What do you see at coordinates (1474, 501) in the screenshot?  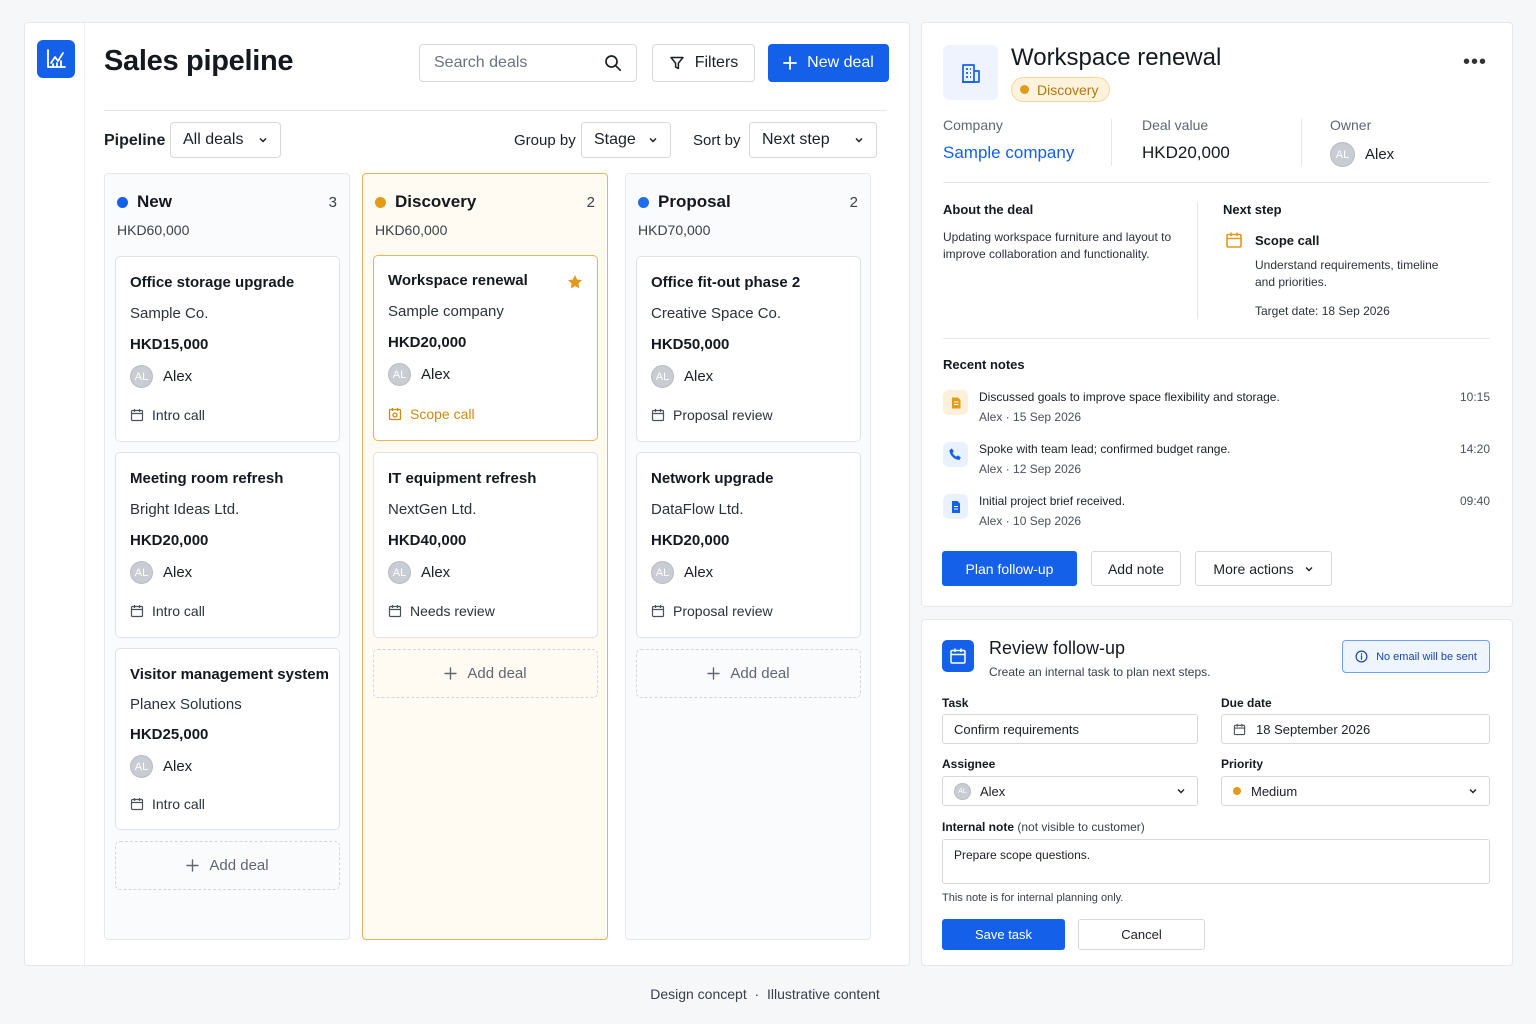 I see `note-time: 09:40` at bounding box center [1474, 501].